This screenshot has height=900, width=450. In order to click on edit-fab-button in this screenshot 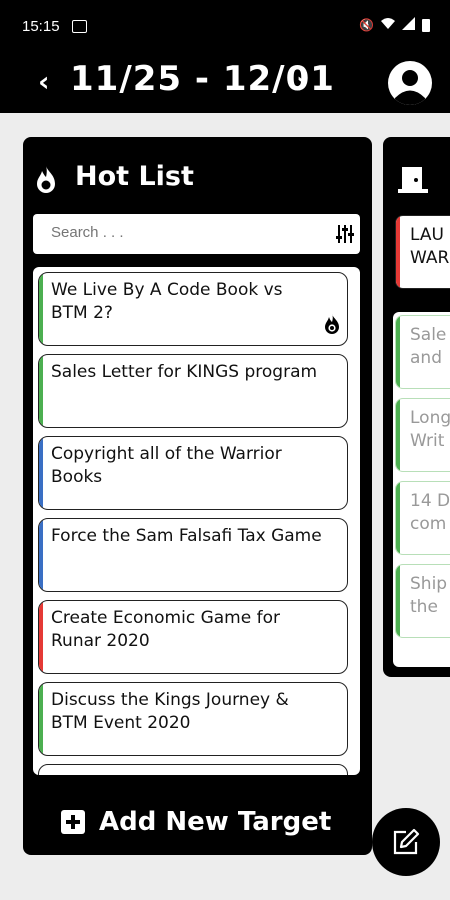, I will do `click(406, 842)`.